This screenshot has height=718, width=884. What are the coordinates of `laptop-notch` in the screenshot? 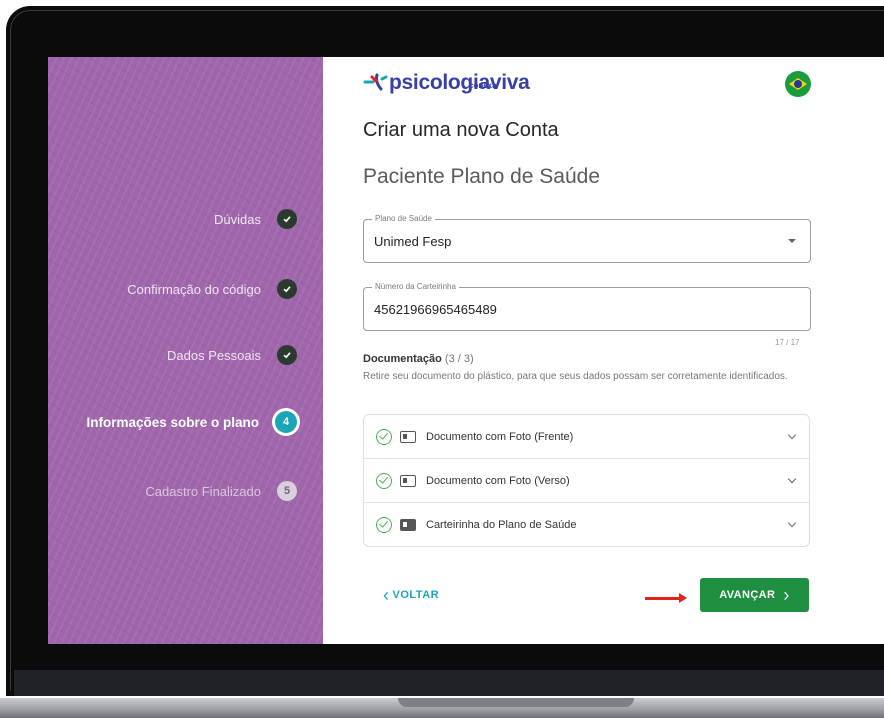 It's located at (516, 702).